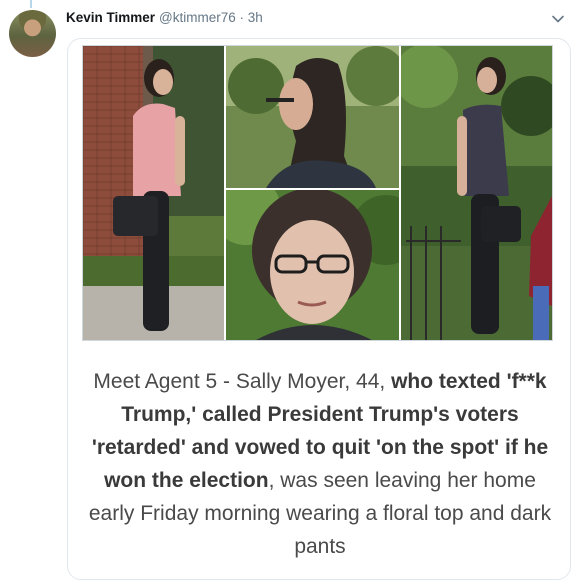 The image size is (575, 580). I want to click on author-display-name: Kevin Timmer, so click(110, 17).